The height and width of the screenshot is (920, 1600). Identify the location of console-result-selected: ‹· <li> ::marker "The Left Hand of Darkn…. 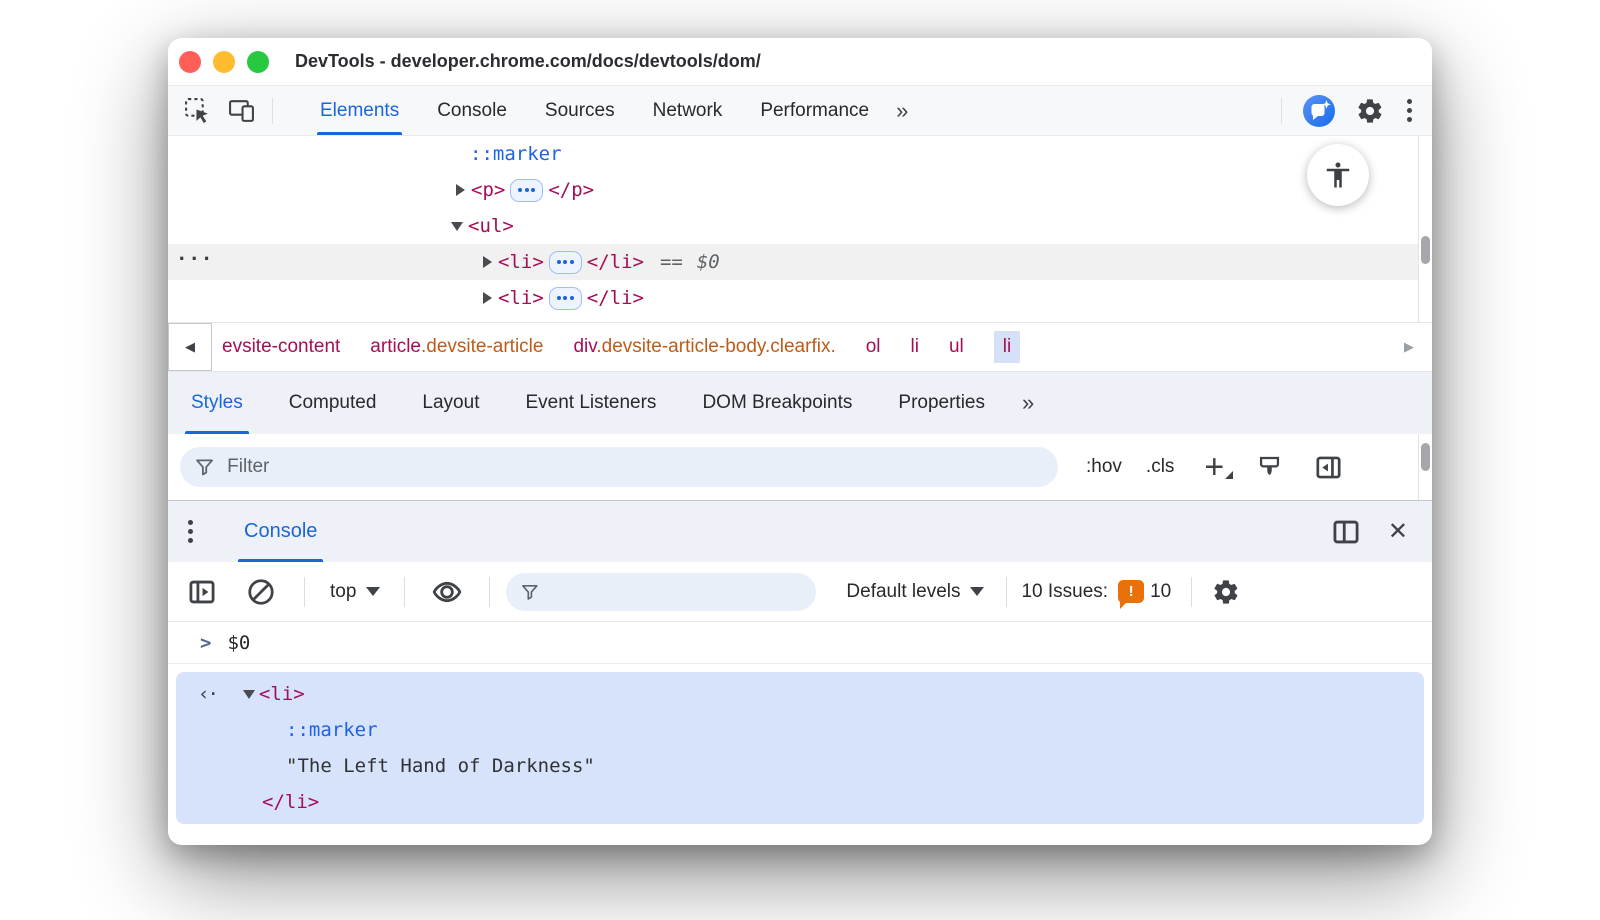
(800, 748).